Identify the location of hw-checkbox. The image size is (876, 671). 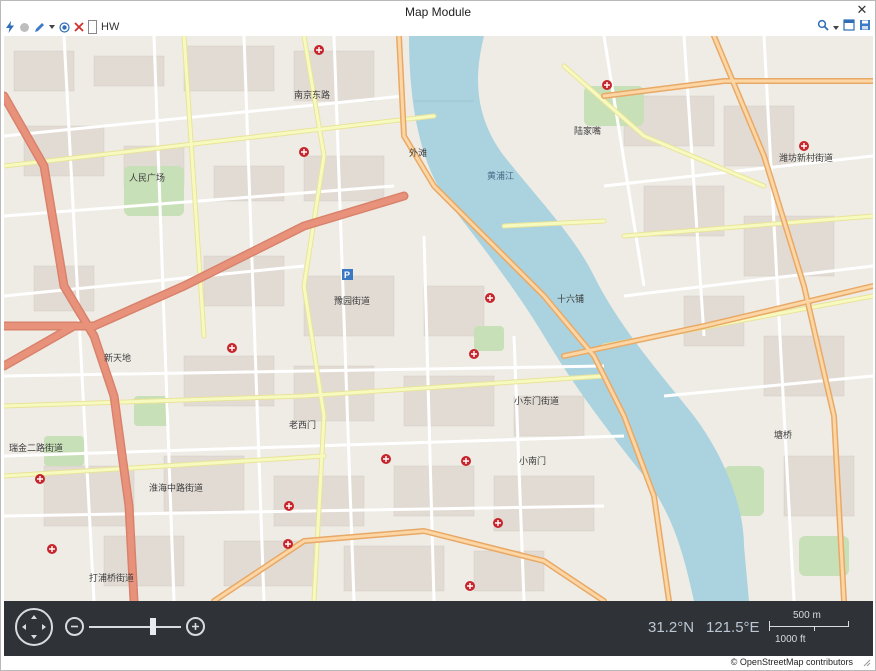
(92, 27).